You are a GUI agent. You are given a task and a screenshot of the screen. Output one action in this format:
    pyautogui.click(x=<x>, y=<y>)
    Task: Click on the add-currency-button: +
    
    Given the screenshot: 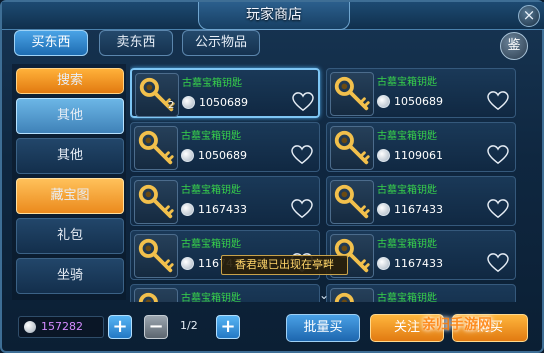 What is the action you would take?
    pyautogui.click(x=120, y=327)
    